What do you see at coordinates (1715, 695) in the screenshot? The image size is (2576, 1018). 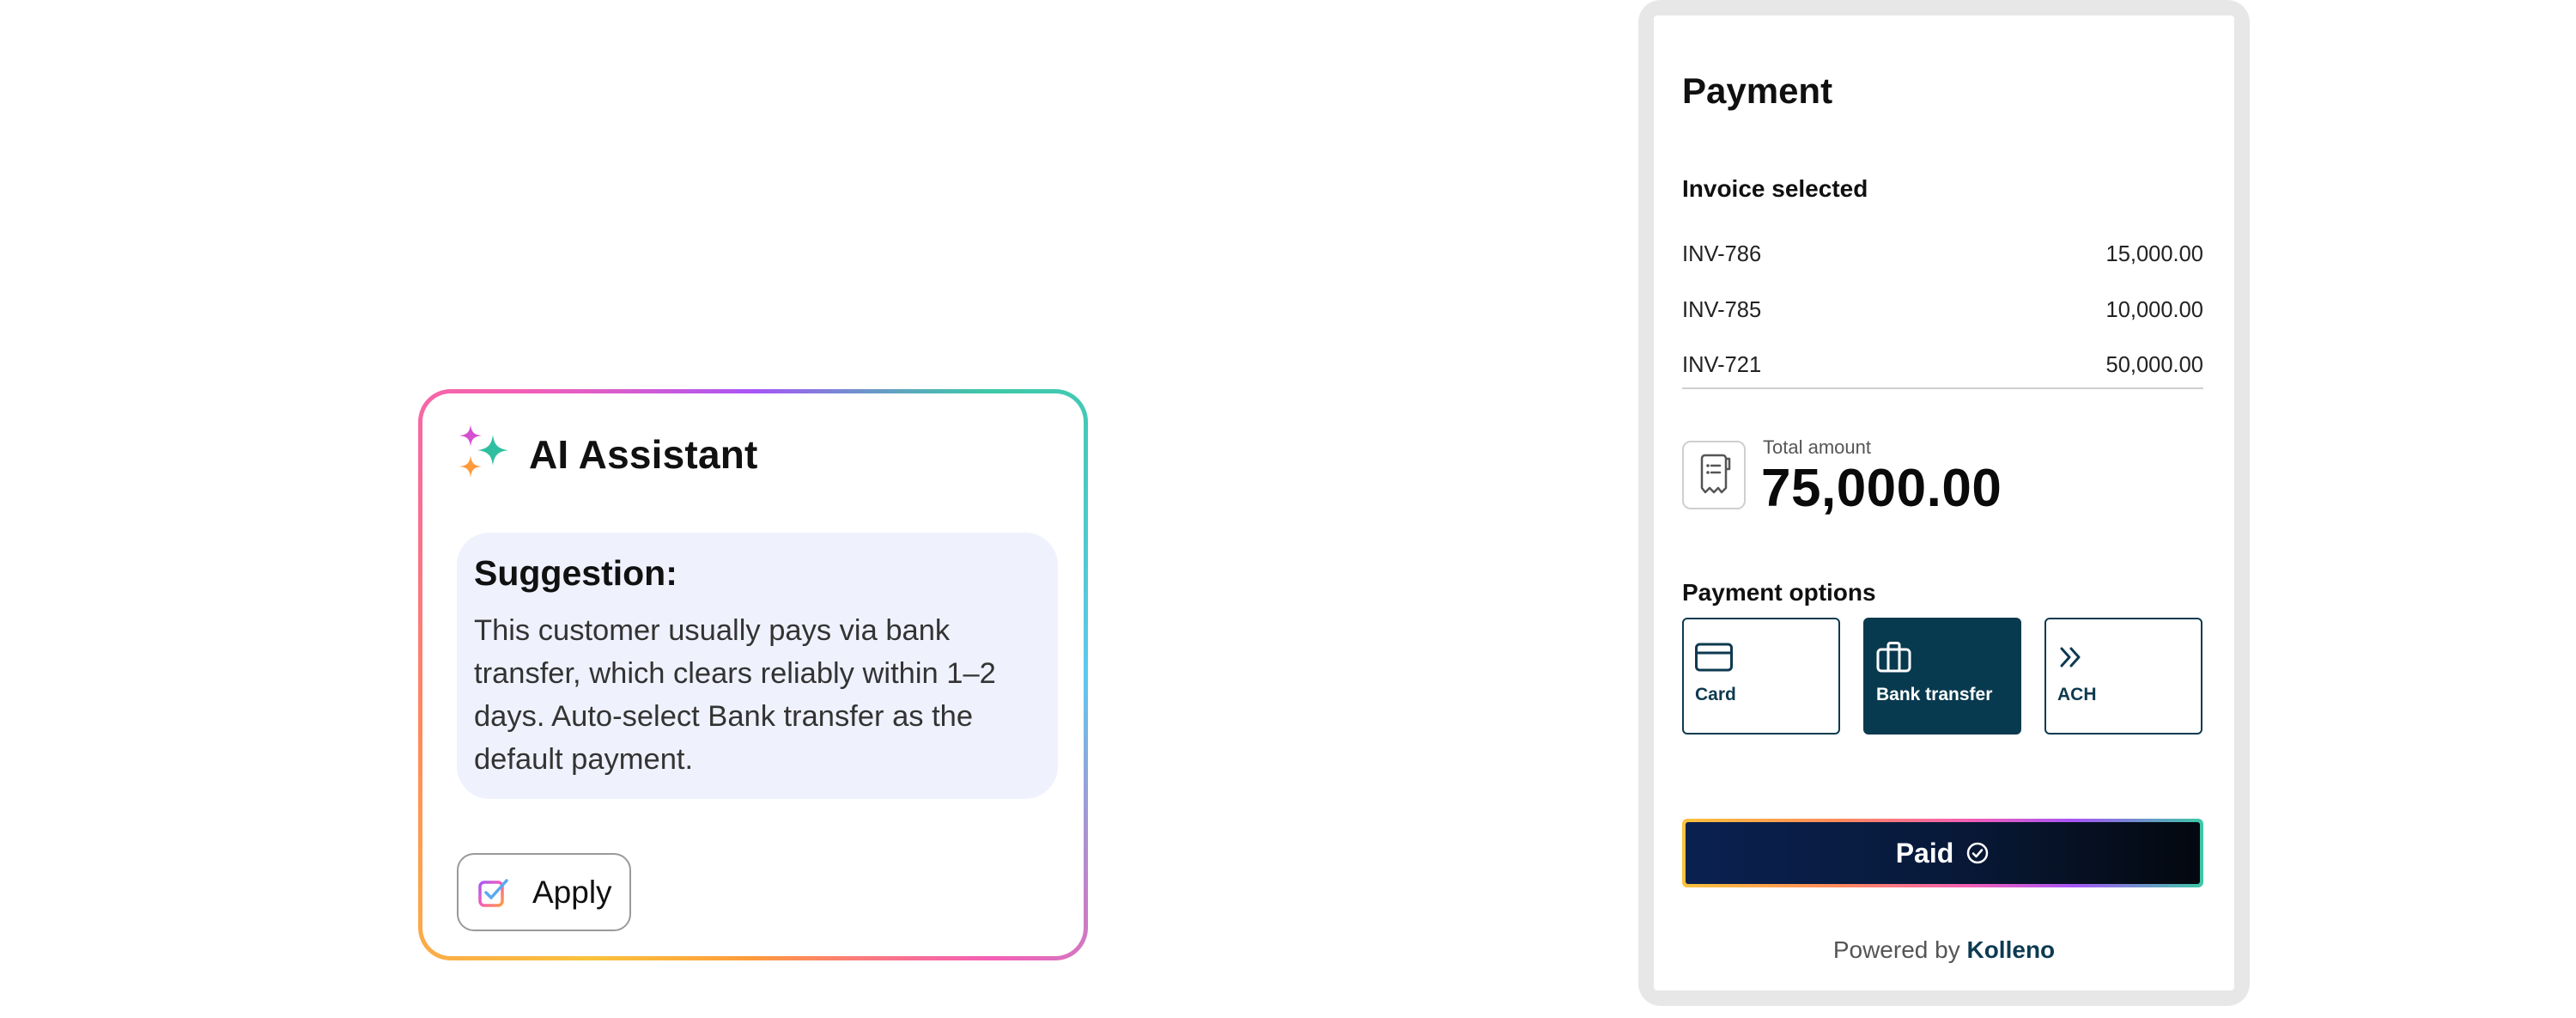 I see `payment-option-label: Card` at bounding box center [1715, 695].